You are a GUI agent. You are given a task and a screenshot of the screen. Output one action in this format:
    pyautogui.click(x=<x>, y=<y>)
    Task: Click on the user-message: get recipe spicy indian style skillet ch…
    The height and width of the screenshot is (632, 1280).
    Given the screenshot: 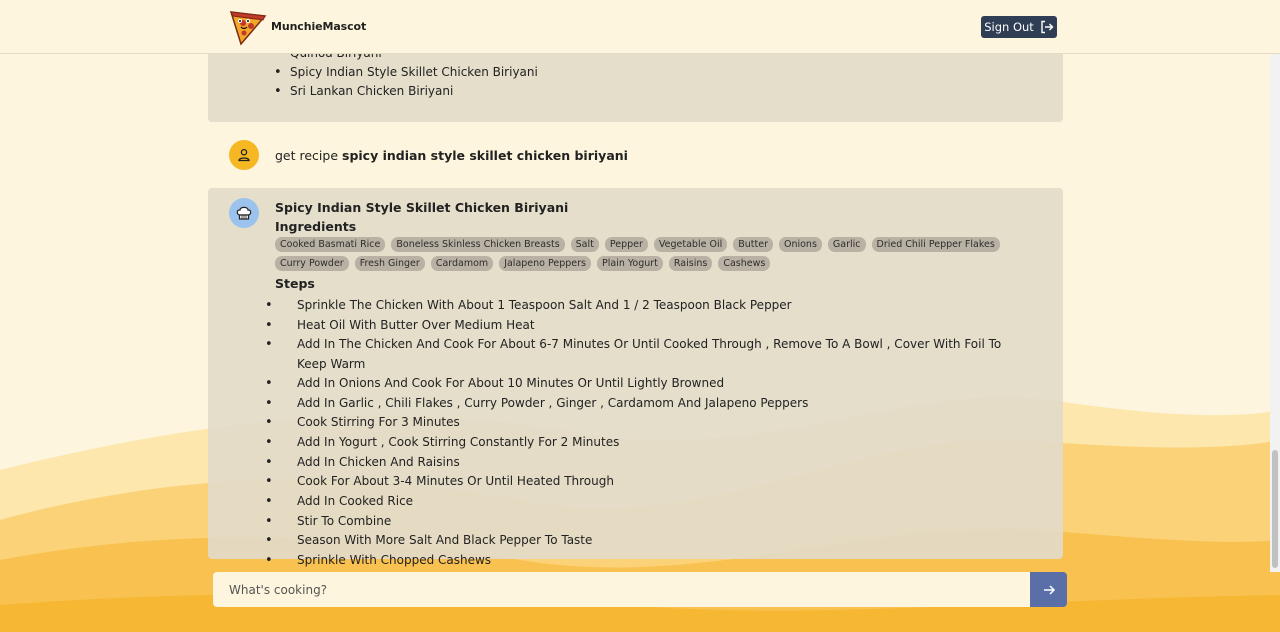 What is the action you would take?
    pyautogui.click(x=428, y=155)
    